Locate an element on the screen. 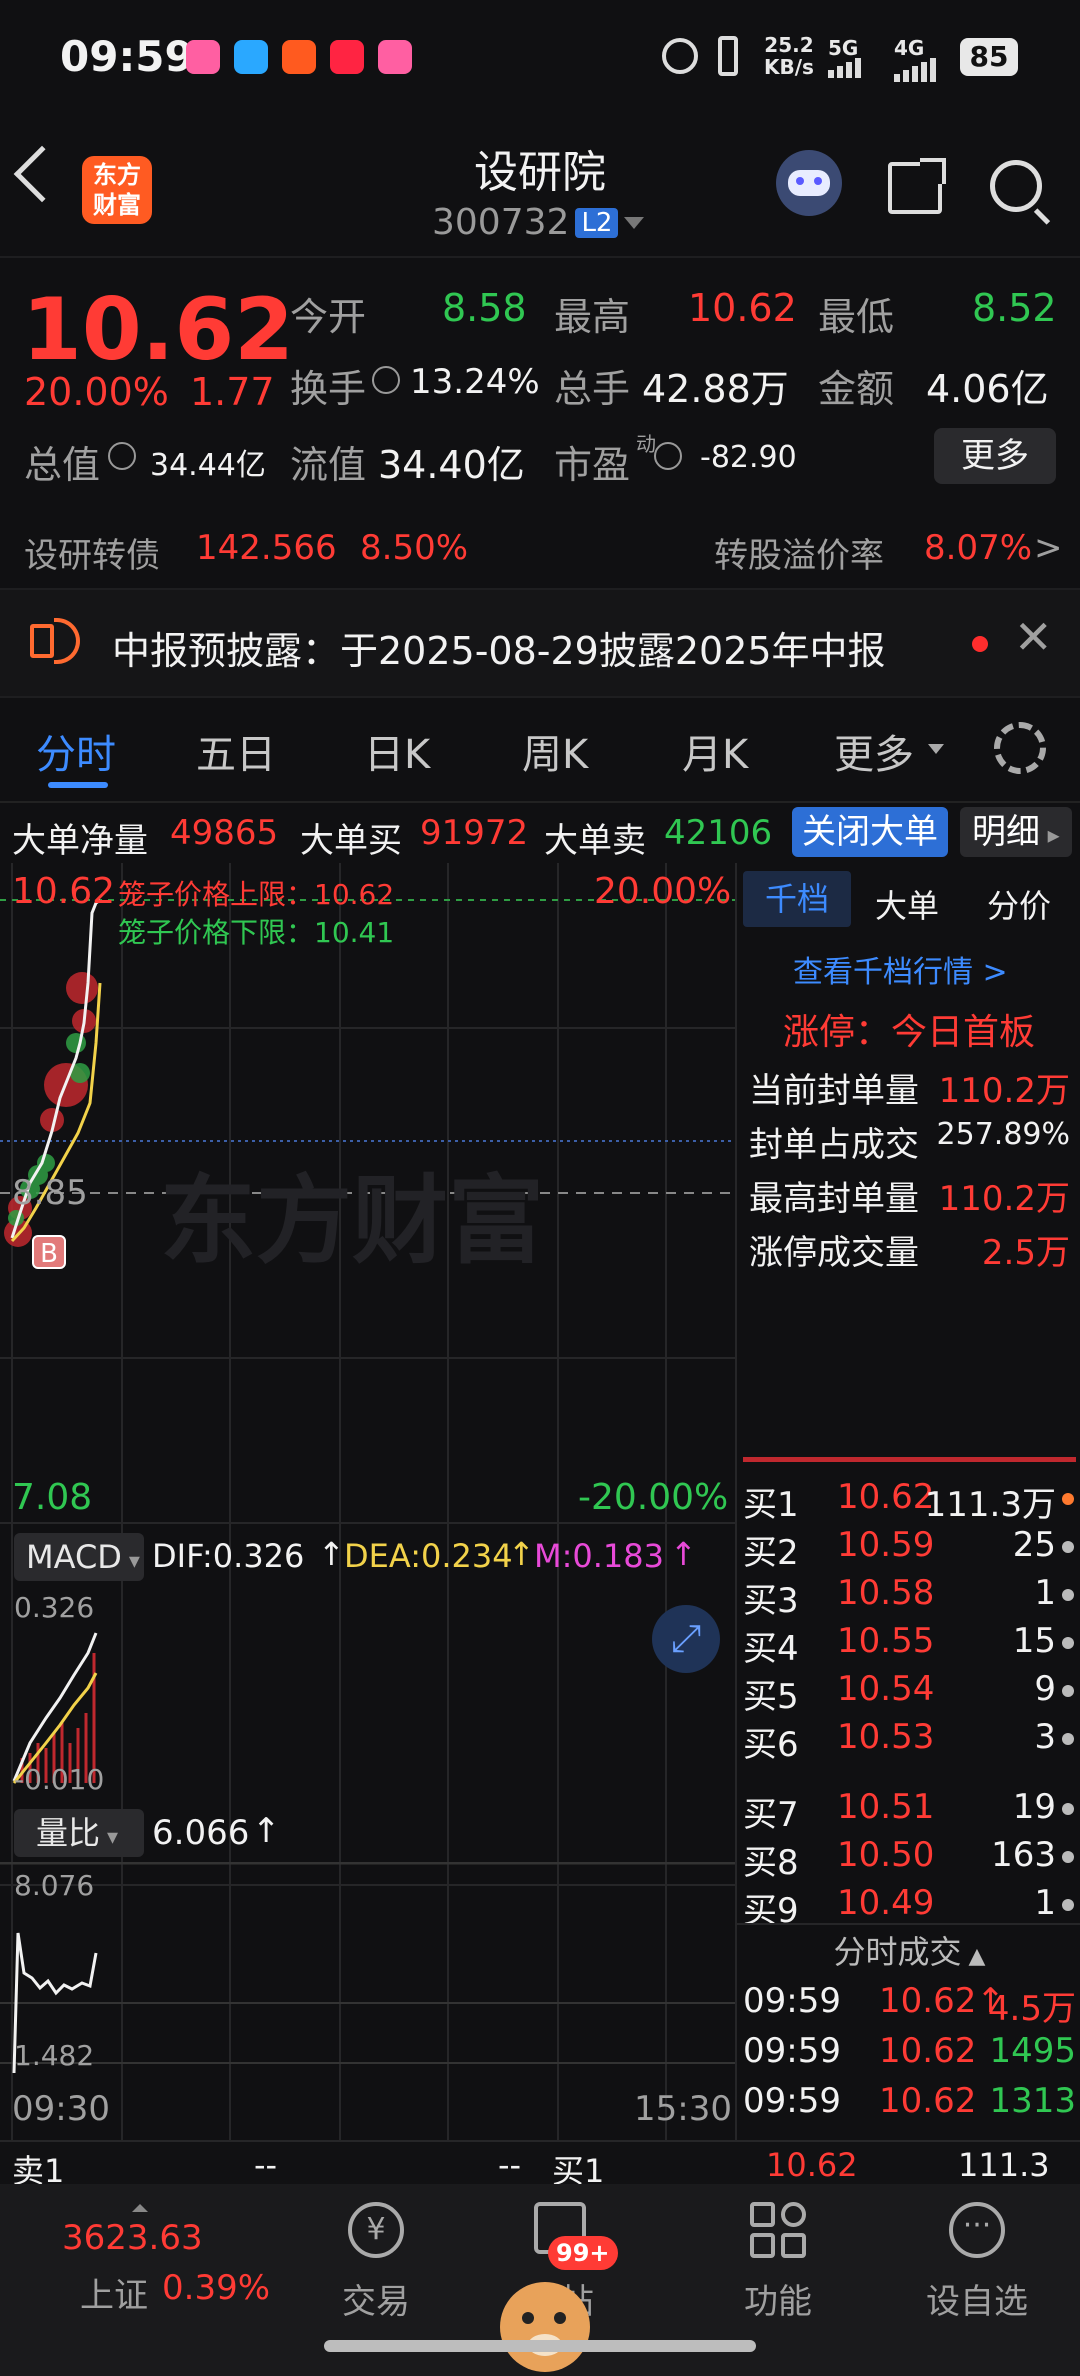  stock-header: 东方 财富 设研院 300732 L2 is located at coordinates (540, 184).